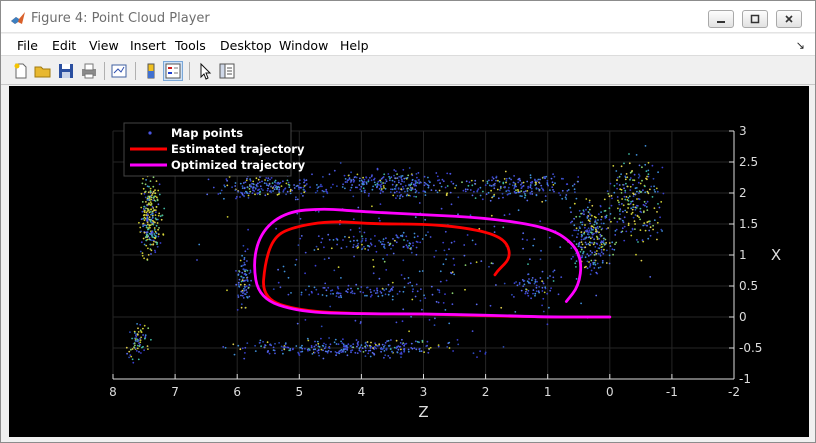  Describe the element at coordinates (205, 71) in the screenshot. I see `pointer-button` at that location.